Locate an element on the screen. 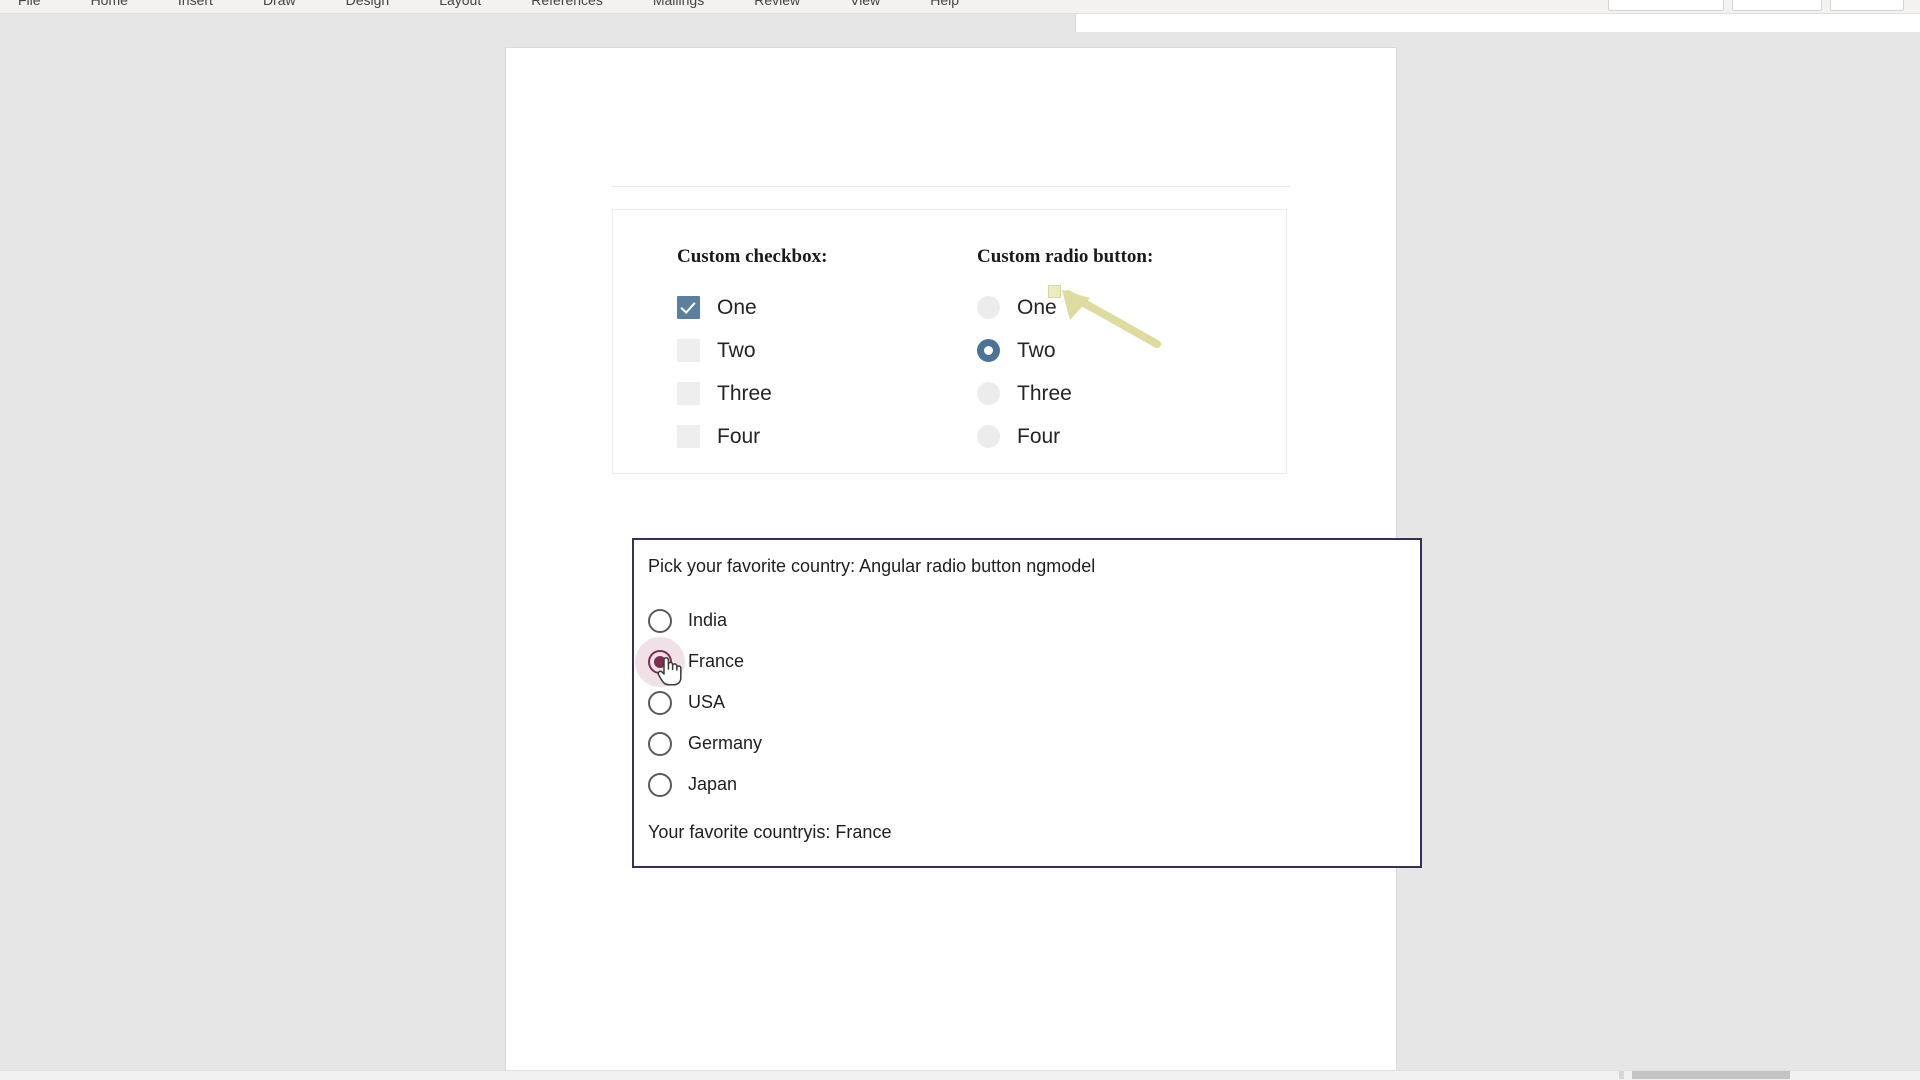  scrollbar-tick is located at coordinates (1621, 1075).